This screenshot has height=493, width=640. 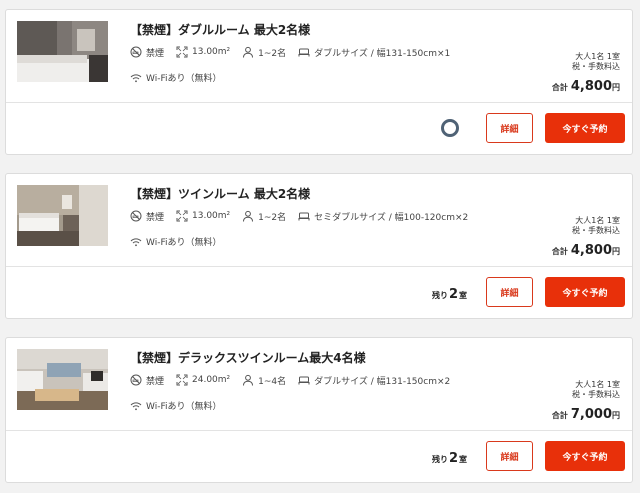 I want to click on room-specs: 禁煙 24.00m² 1~4名 ダブルサイズ / 幅131-150cm×2, so click(x=296, y=380).